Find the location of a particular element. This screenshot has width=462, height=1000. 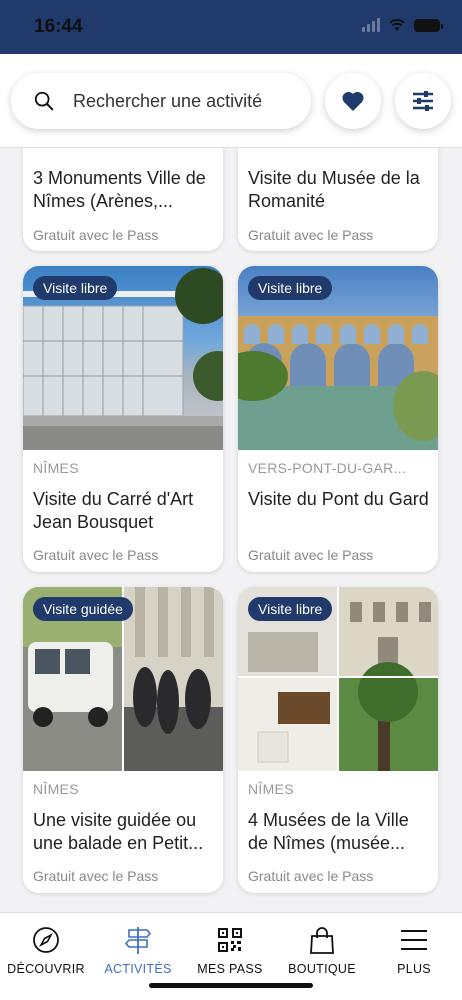

nav-label: BOUTIQUE is located at coordinates (322, 969).